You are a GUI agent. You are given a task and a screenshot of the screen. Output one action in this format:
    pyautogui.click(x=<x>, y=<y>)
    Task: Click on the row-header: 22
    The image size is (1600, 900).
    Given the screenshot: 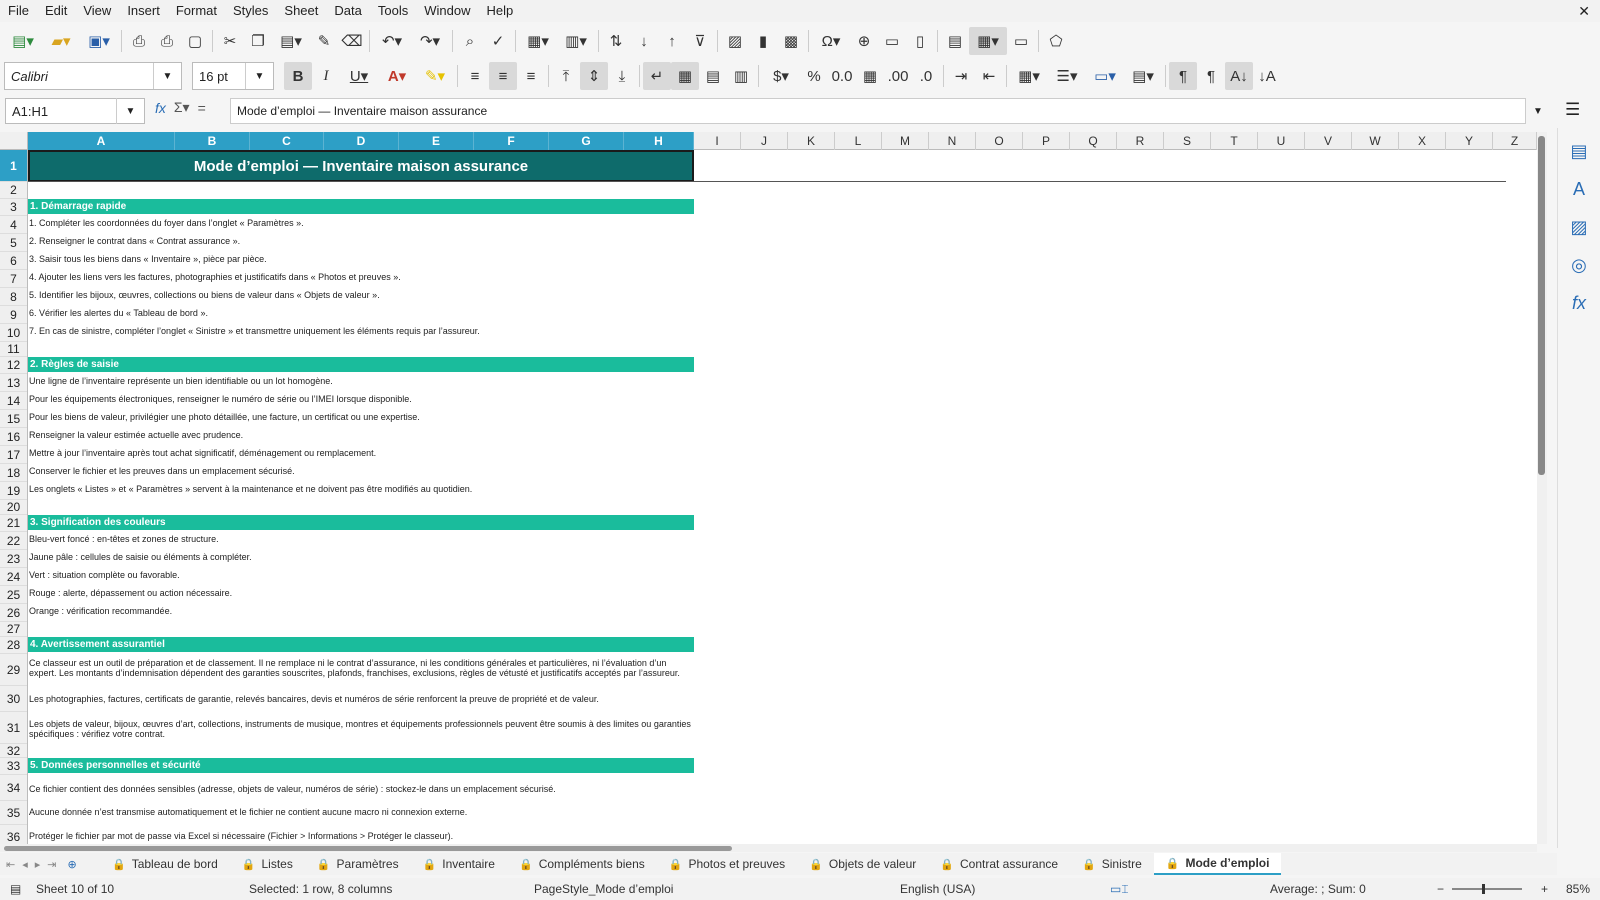 What is the action you would take?
    pyautogui.click(x=13, y=541)
    